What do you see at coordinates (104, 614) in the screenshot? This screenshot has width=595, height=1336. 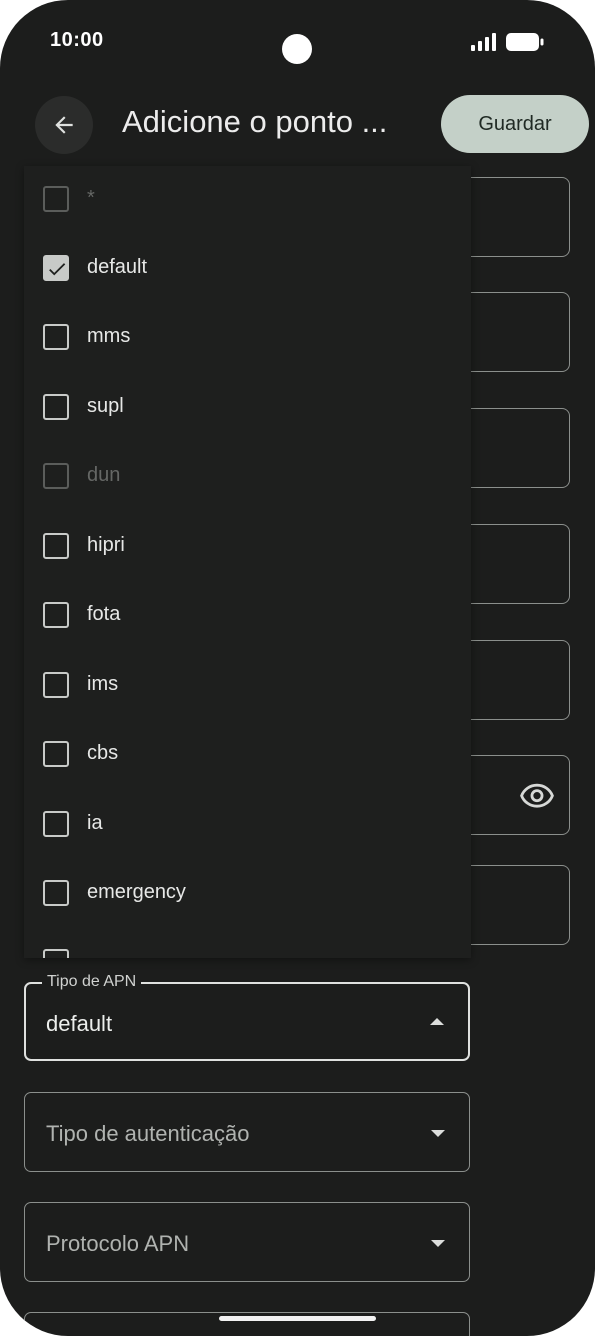 I see `menu-item-label: fota` at bounding box center [104, 614].